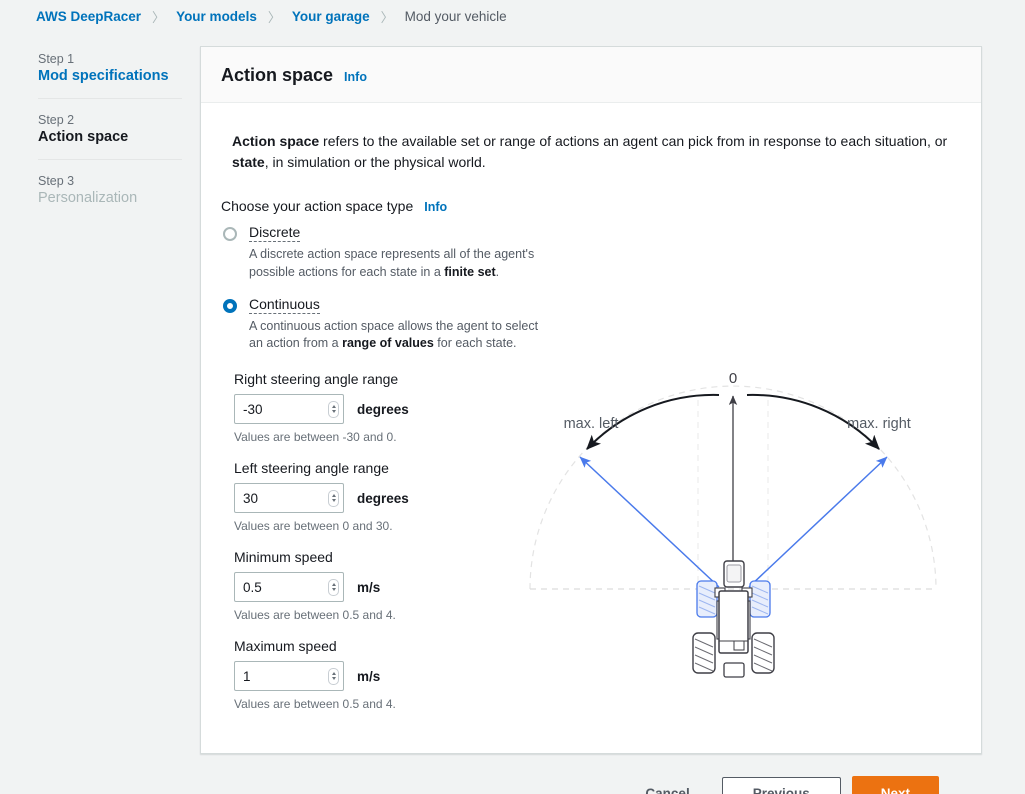 The height and width of the screenshot is (794, 1025). Describe the element at coordinates (216, 16) in the screenshot. I see `breadcrumb-item-your-models: Your models` at that location.